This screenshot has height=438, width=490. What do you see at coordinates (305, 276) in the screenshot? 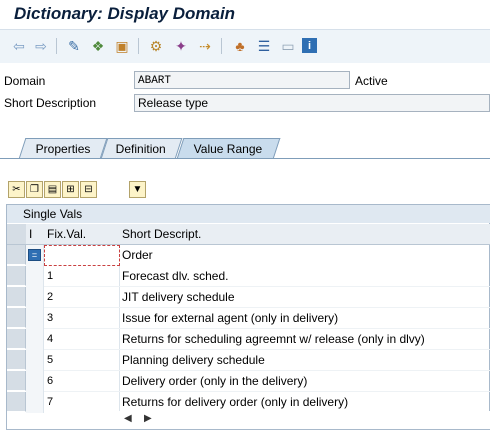
I see `short-descript-cell: Forecast dlv. sched.` at bounding box center [305, 276].